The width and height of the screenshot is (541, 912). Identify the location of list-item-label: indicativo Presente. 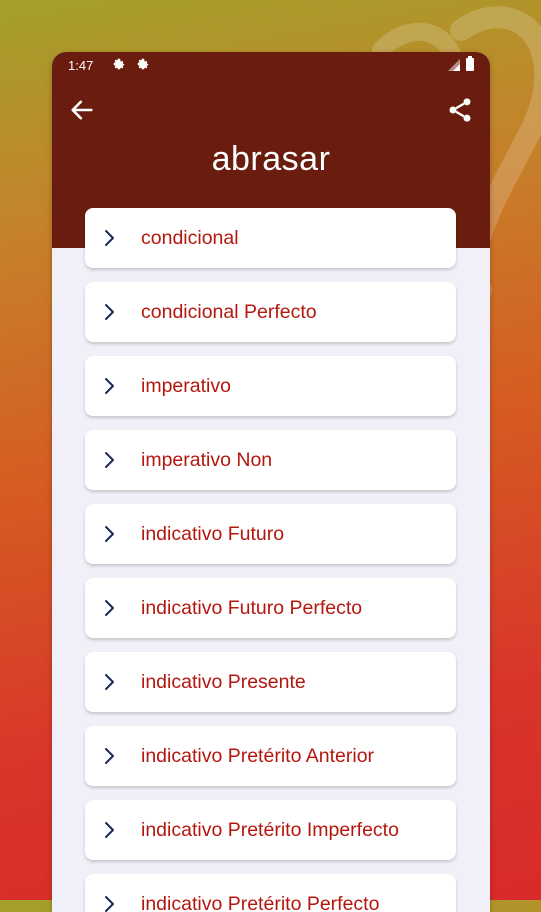
(223, 682).